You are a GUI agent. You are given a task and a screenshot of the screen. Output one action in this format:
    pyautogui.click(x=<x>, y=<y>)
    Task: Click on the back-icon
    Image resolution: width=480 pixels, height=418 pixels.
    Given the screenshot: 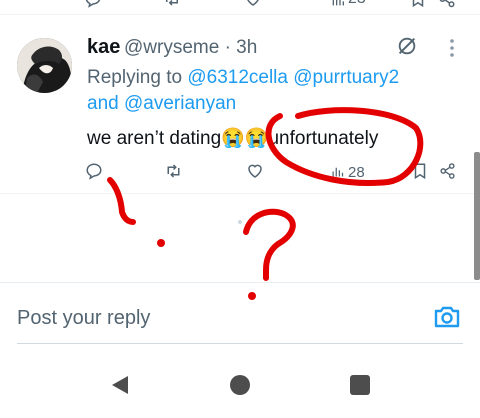 What is the action you would take?
    pyautogui.click(x=119, y=385)
    